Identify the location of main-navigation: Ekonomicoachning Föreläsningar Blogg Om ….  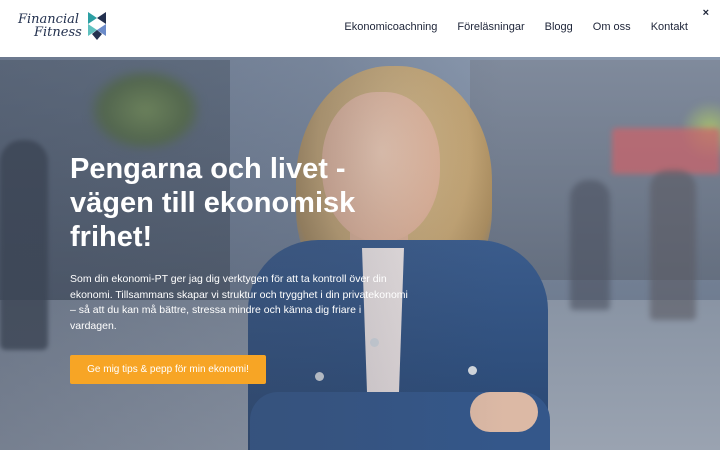
(516, 27).